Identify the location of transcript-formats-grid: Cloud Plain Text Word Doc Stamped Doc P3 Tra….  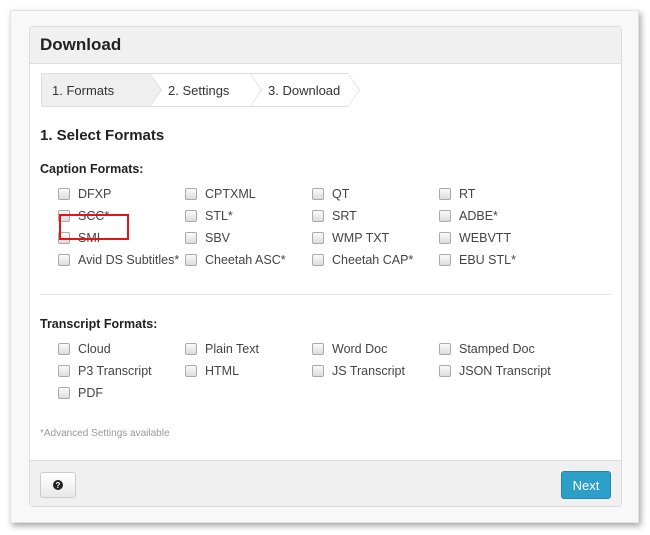
(312, 371).